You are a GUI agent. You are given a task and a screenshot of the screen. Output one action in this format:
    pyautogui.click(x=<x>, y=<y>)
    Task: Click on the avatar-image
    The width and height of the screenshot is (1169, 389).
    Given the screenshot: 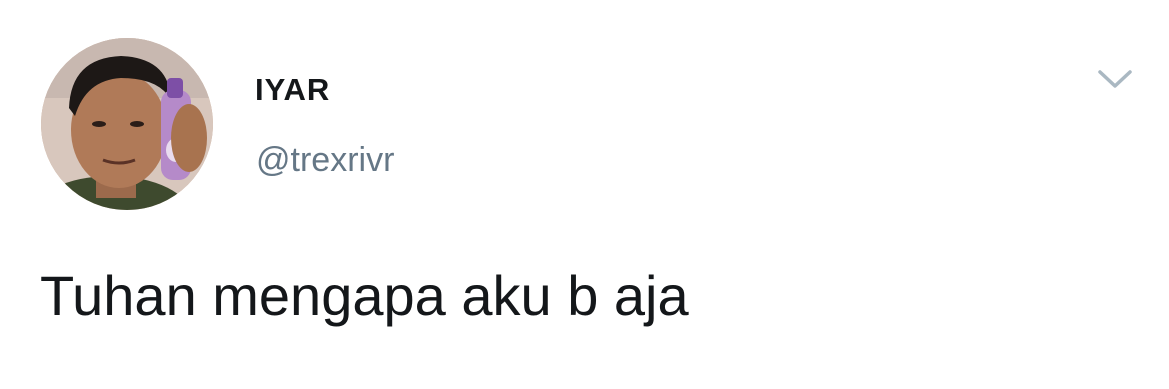 What is the action you would take?
    pyautogui.click(x=127, y=124)
    